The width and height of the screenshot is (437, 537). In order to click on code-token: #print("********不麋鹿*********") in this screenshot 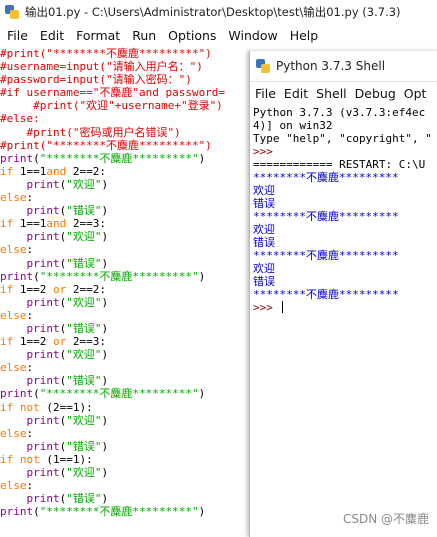, I will do `click(106, 145)`.